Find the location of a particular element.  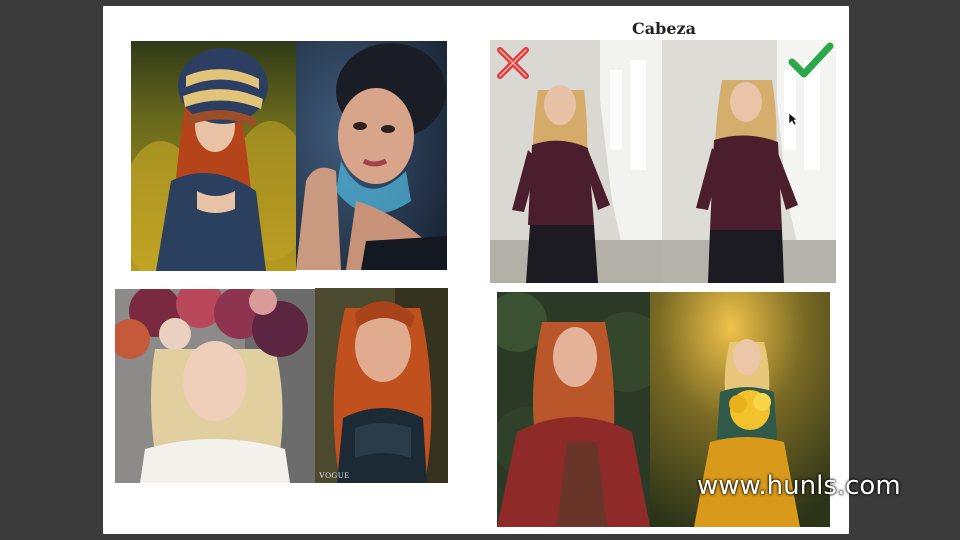

slide-title: Cabeza is located at coordinates (664, 28).